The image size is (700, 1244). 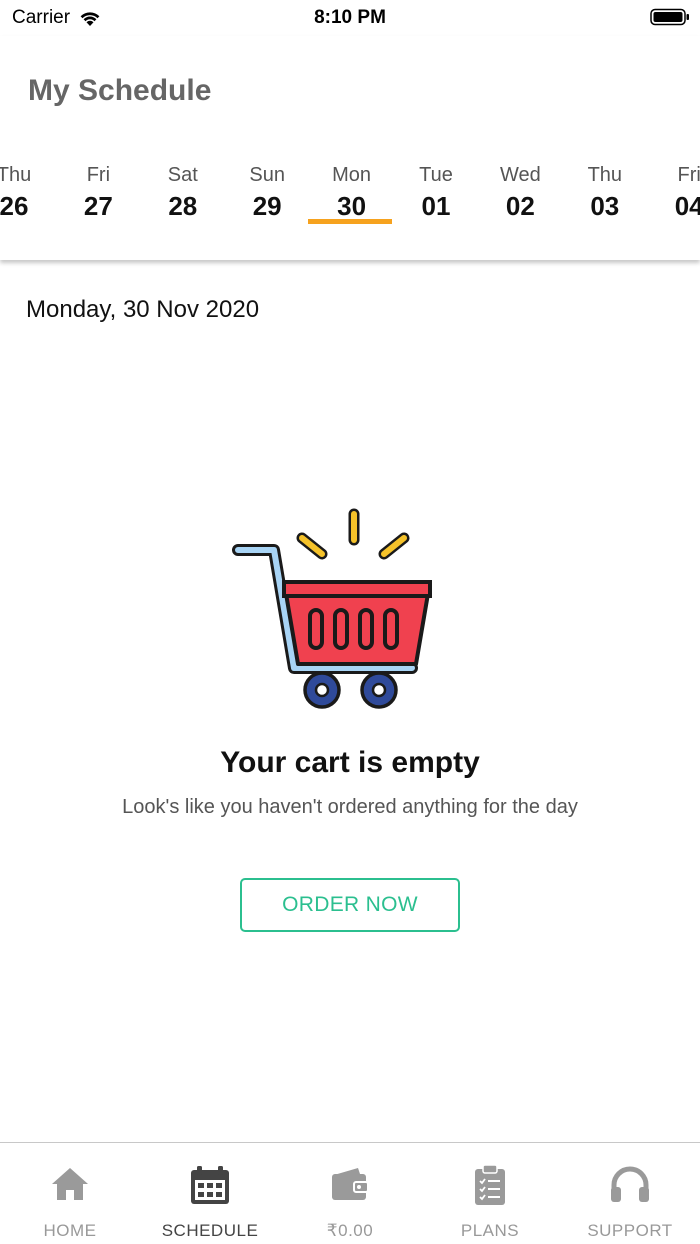 I want to click on nav-home-label: HOME, so click(x=70, y=1230).